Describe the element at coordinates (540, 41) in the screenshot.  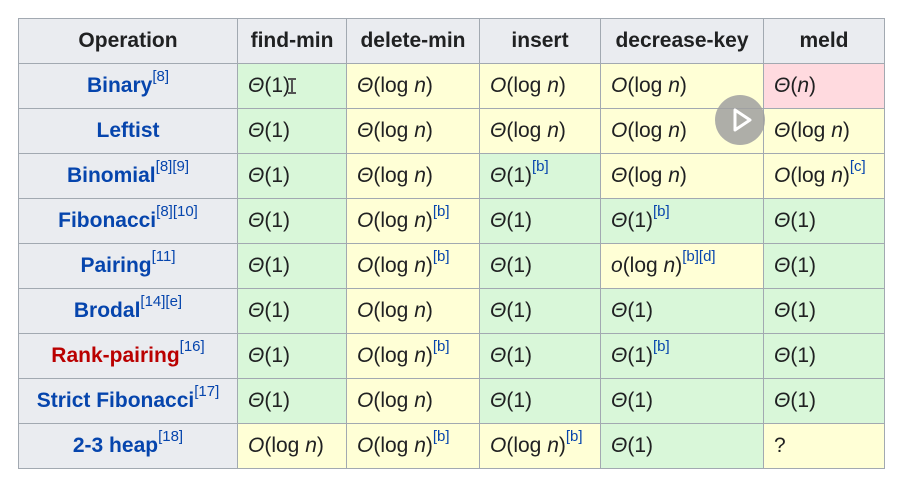
I see `column-header-insert: insert` at that location.